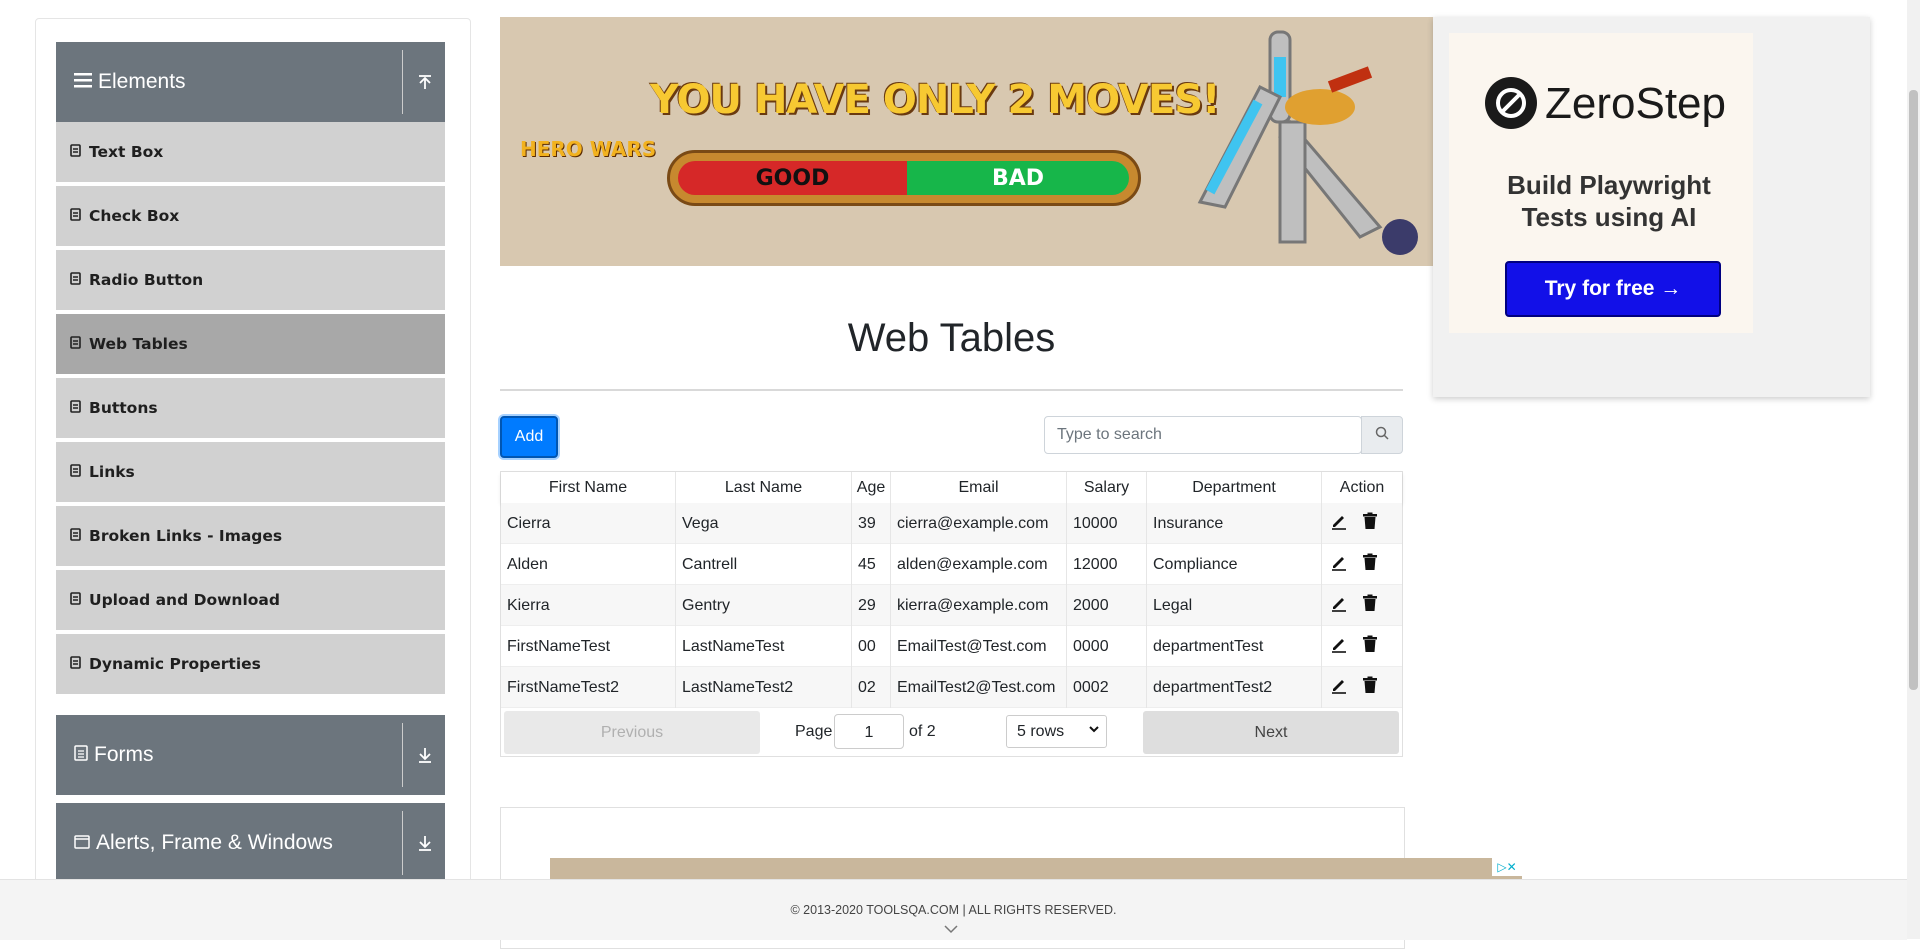 The image size is (1920, 949). Describe the element at coordinates (764, 646) in the screenshot. I see `cell-last-name: LastNameTest` at that location.